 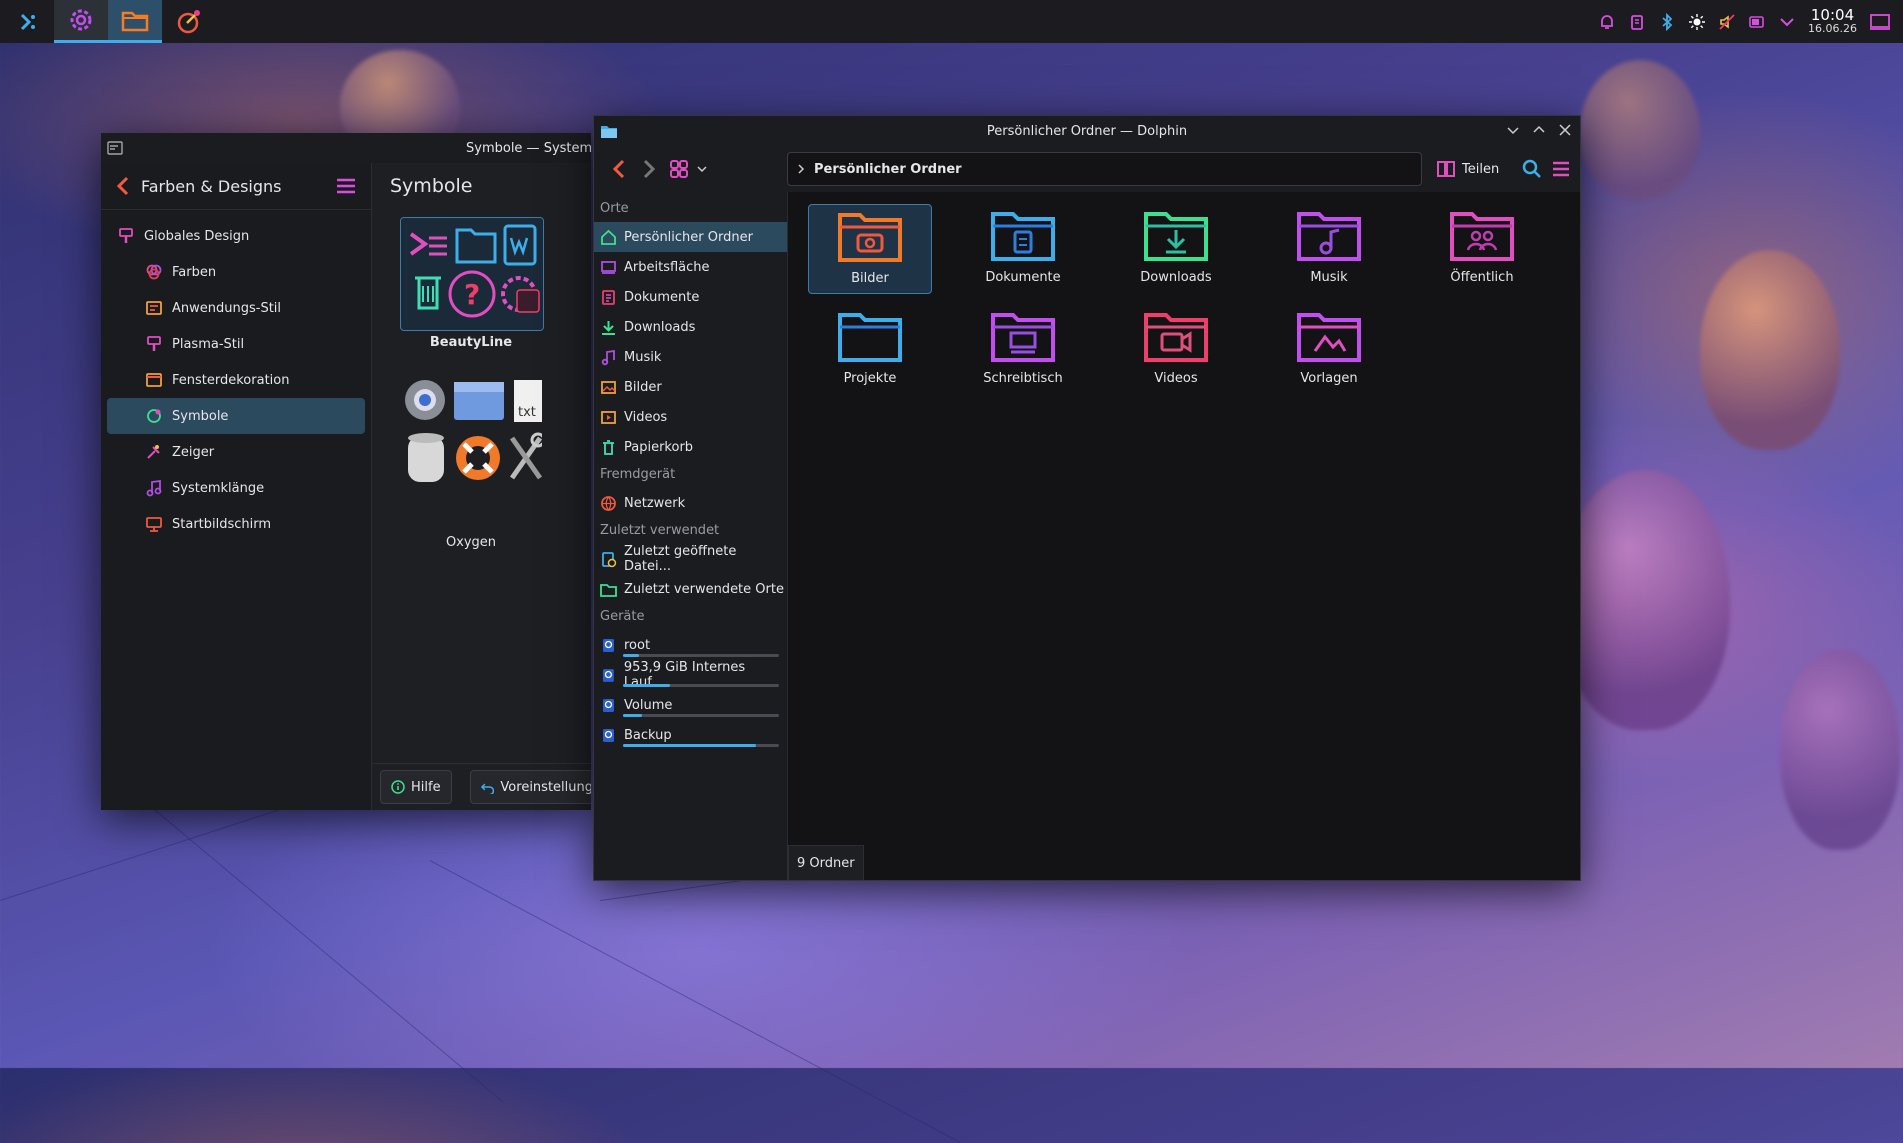 What do you see at coordinates (346, 186) in the screenshot?
I see `hamburger-menu-icon` at bounding box center [346, 186].